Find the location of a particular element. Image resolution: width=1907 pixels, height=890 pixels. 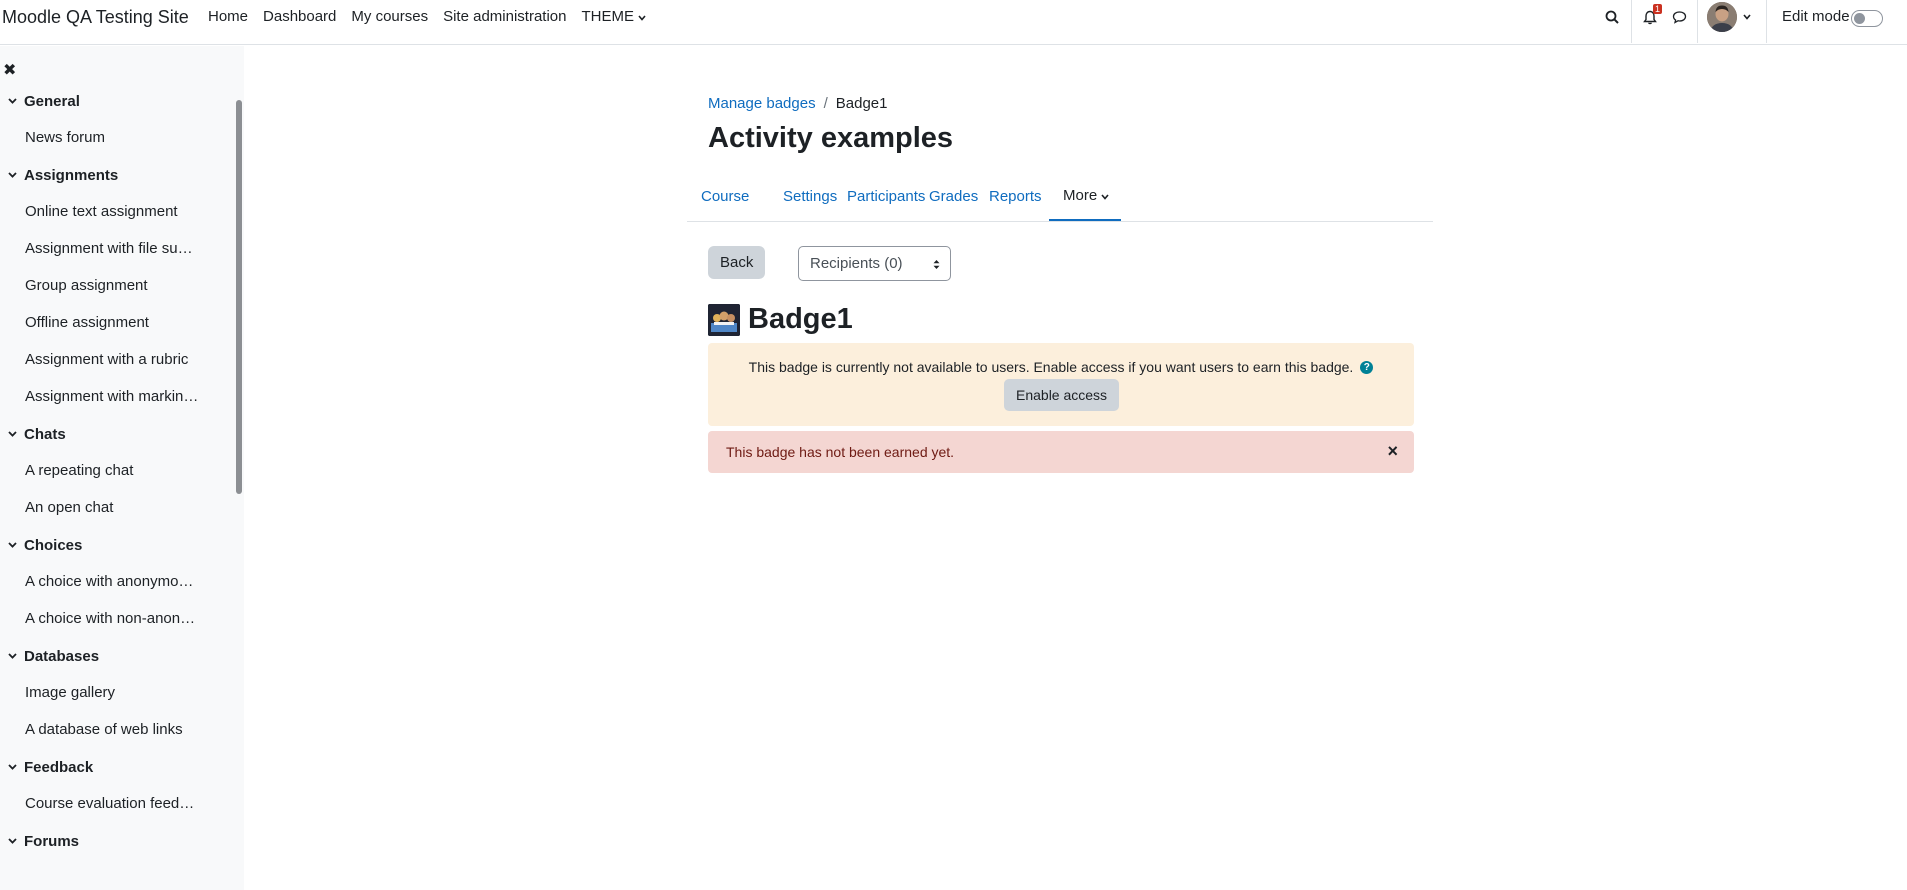

enable-access-button: Enable access is located at coordinates (1062, 395).